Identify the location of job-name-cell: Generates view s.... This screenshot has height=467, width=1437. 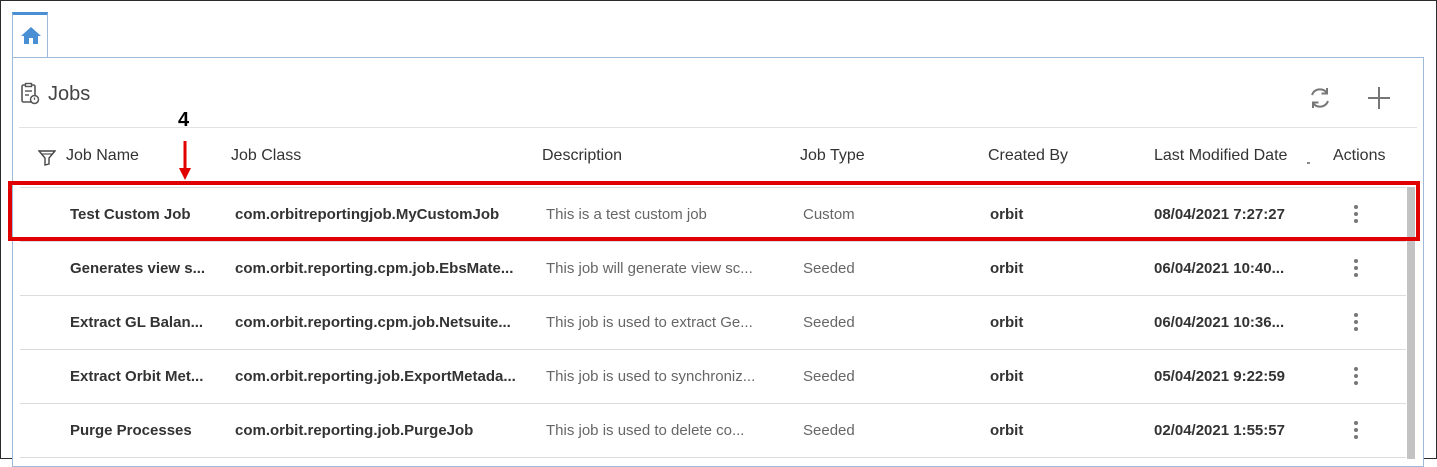
(138, 268).